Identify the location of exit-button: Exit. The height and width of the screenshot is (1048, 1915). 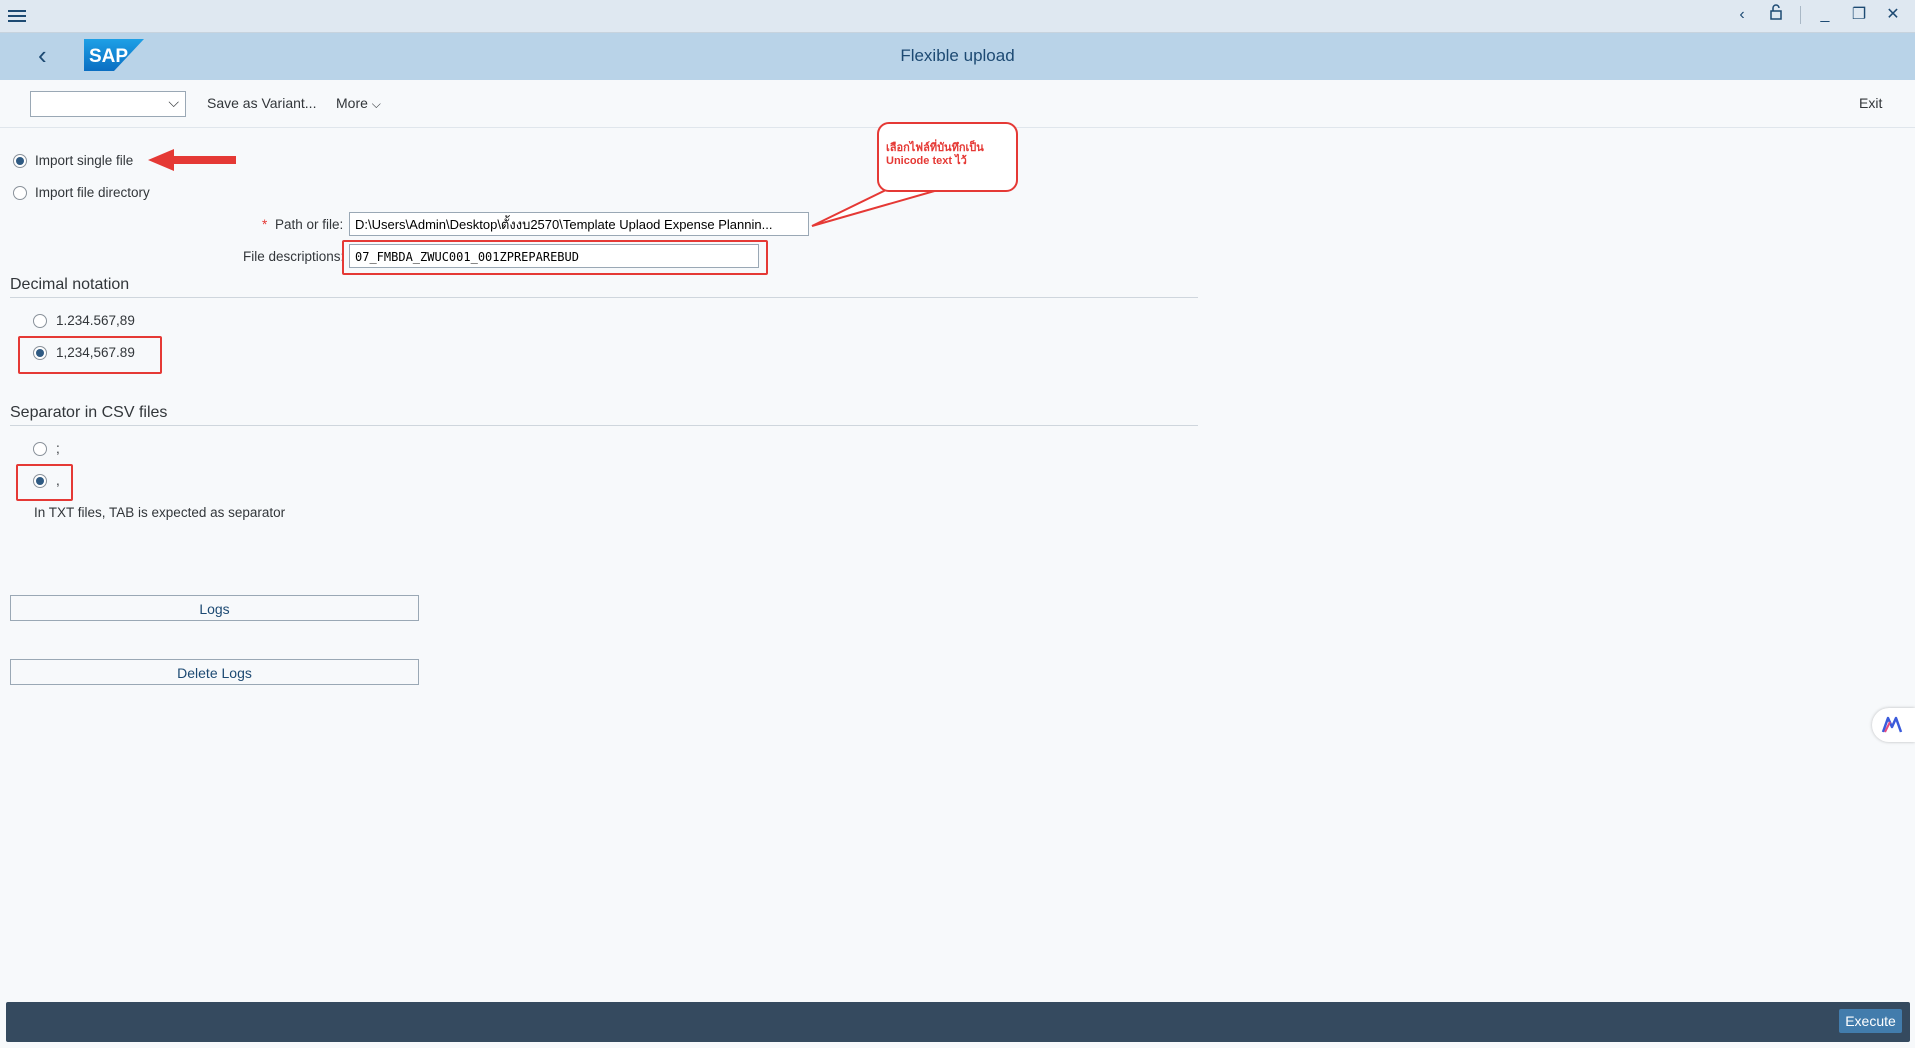
(1870, 103).